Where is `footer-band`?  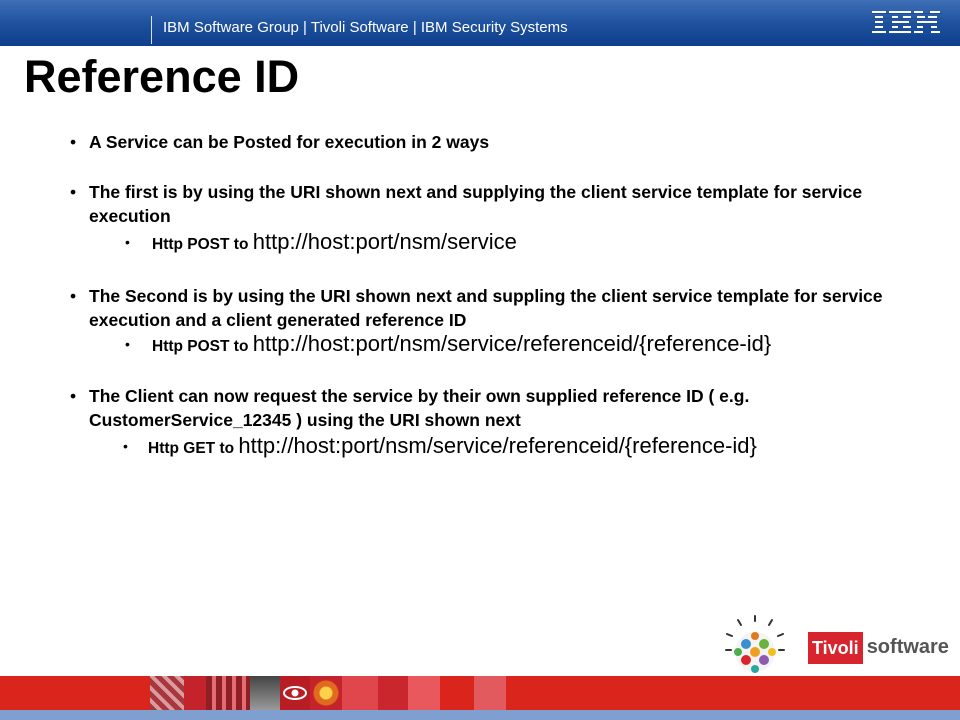
footer-band is located at coordinates (480, 698).